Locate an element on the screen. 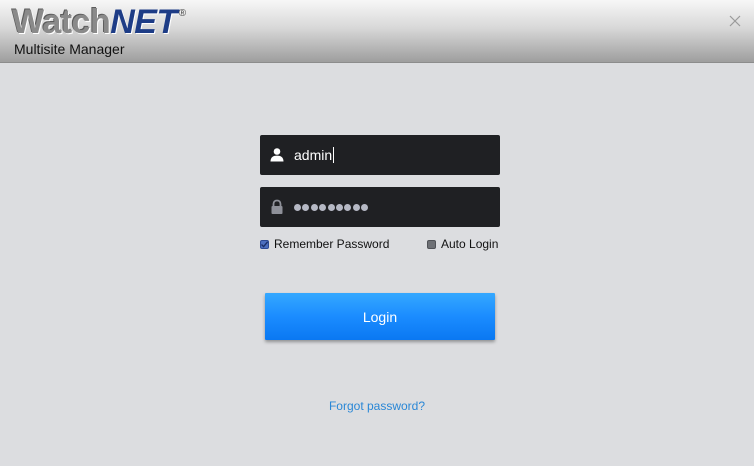 The width and height of the screenshot is (754, 466). lock-icon is located at coordinates (277, 206).